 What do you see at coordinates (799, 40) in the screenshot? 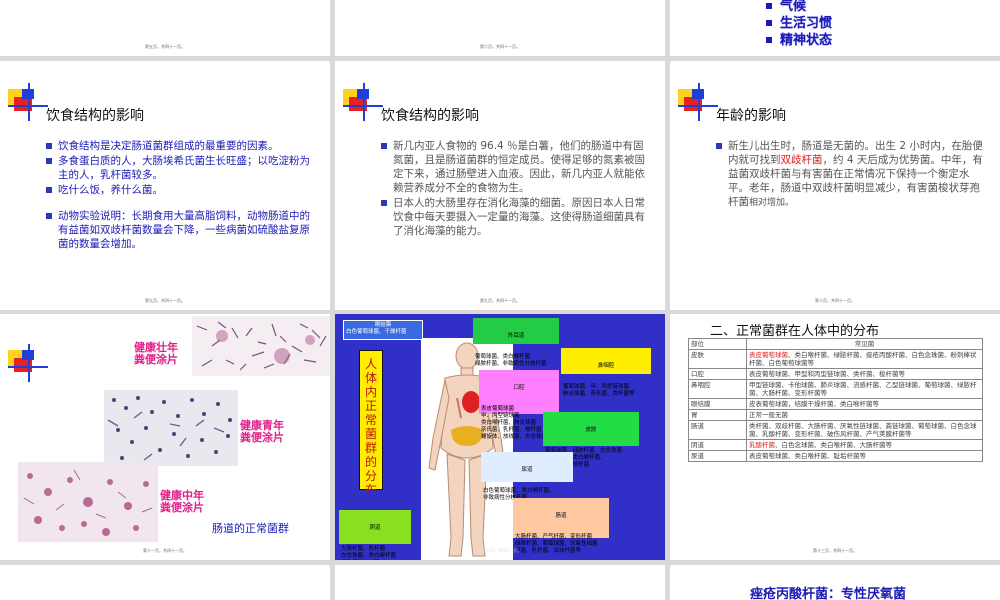
I see `factor-item: 精神状态` at bounding box center [799, 40].